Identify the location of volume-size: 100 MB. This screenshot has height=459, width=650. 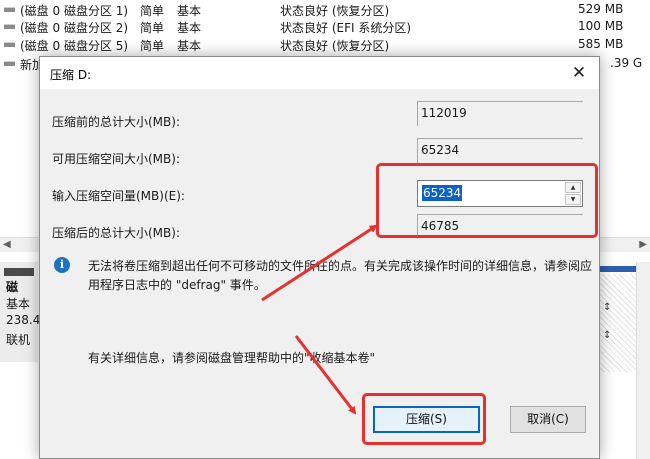
(601, 26).